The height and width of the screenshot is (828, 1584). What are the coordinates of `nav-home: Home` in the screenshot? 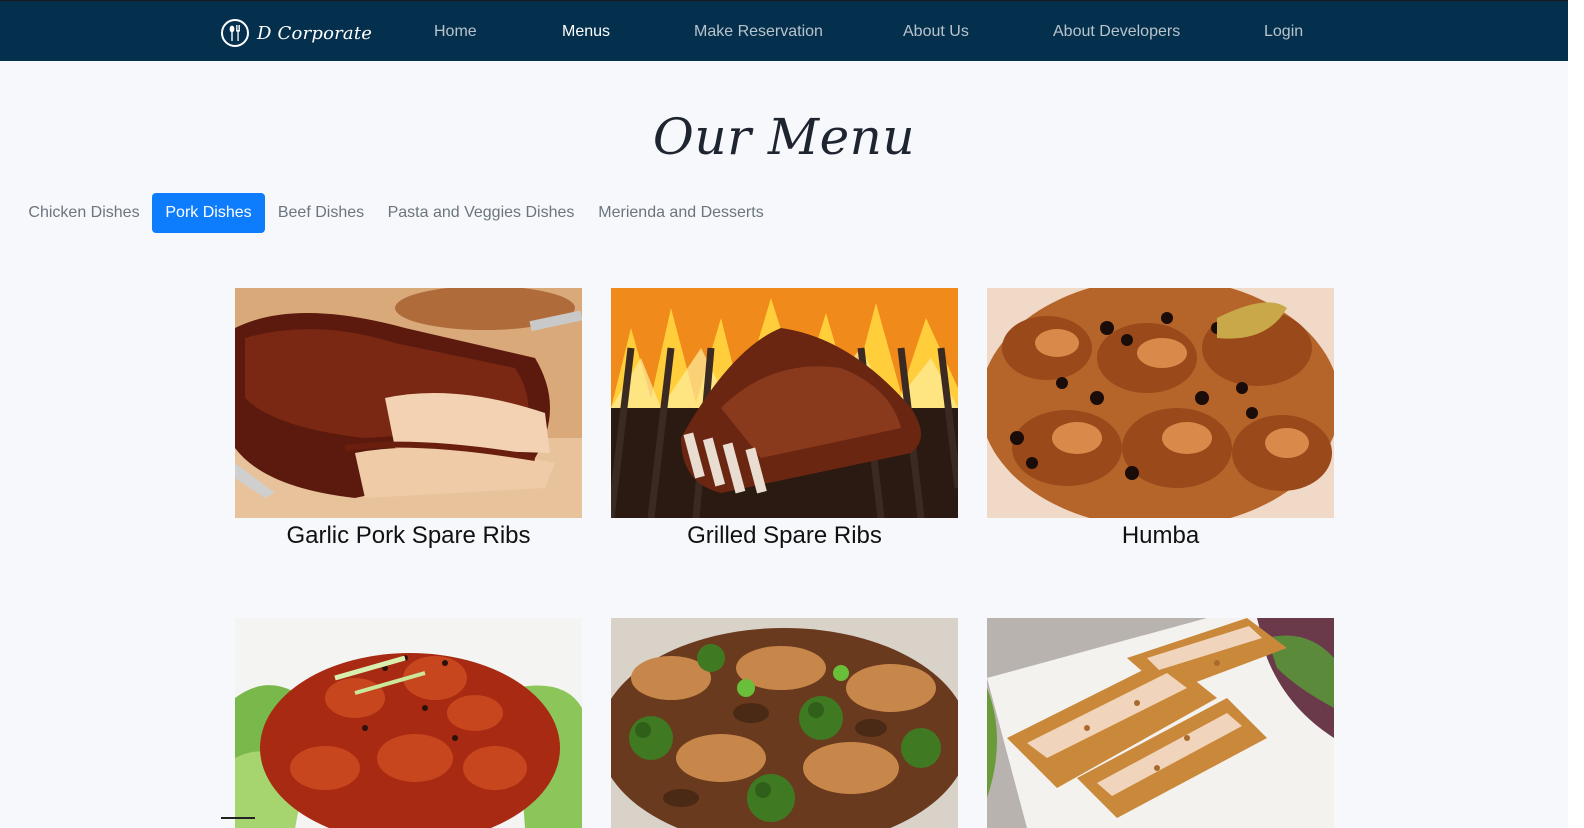 It's located at (455, 32).